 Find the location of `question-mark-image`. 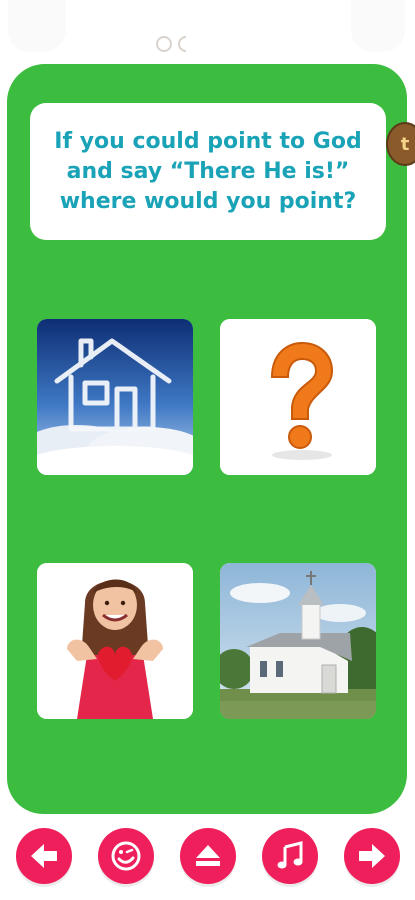

question-mark-image is located at coordinates (298, 397).